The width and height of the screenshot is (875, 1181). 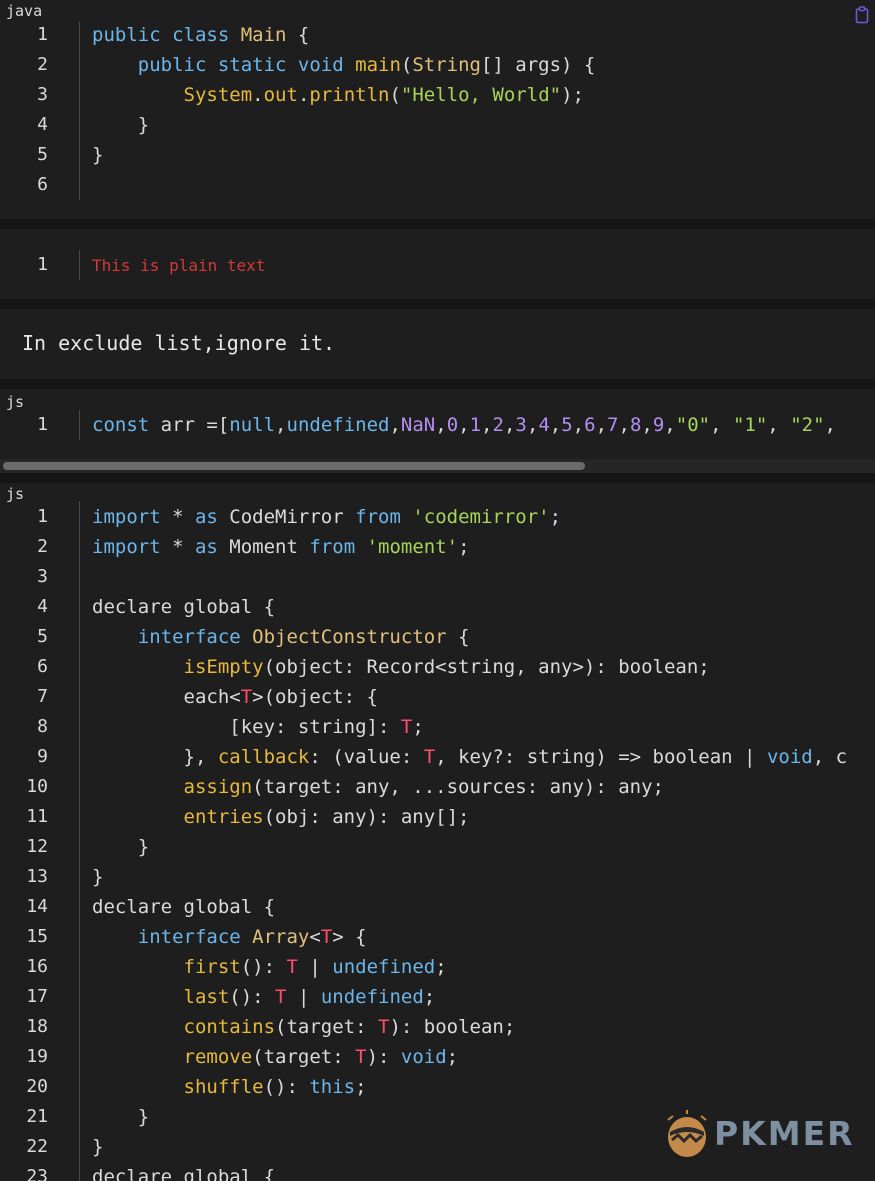 I want to click on code-token: |, so click(x=315, y=967).